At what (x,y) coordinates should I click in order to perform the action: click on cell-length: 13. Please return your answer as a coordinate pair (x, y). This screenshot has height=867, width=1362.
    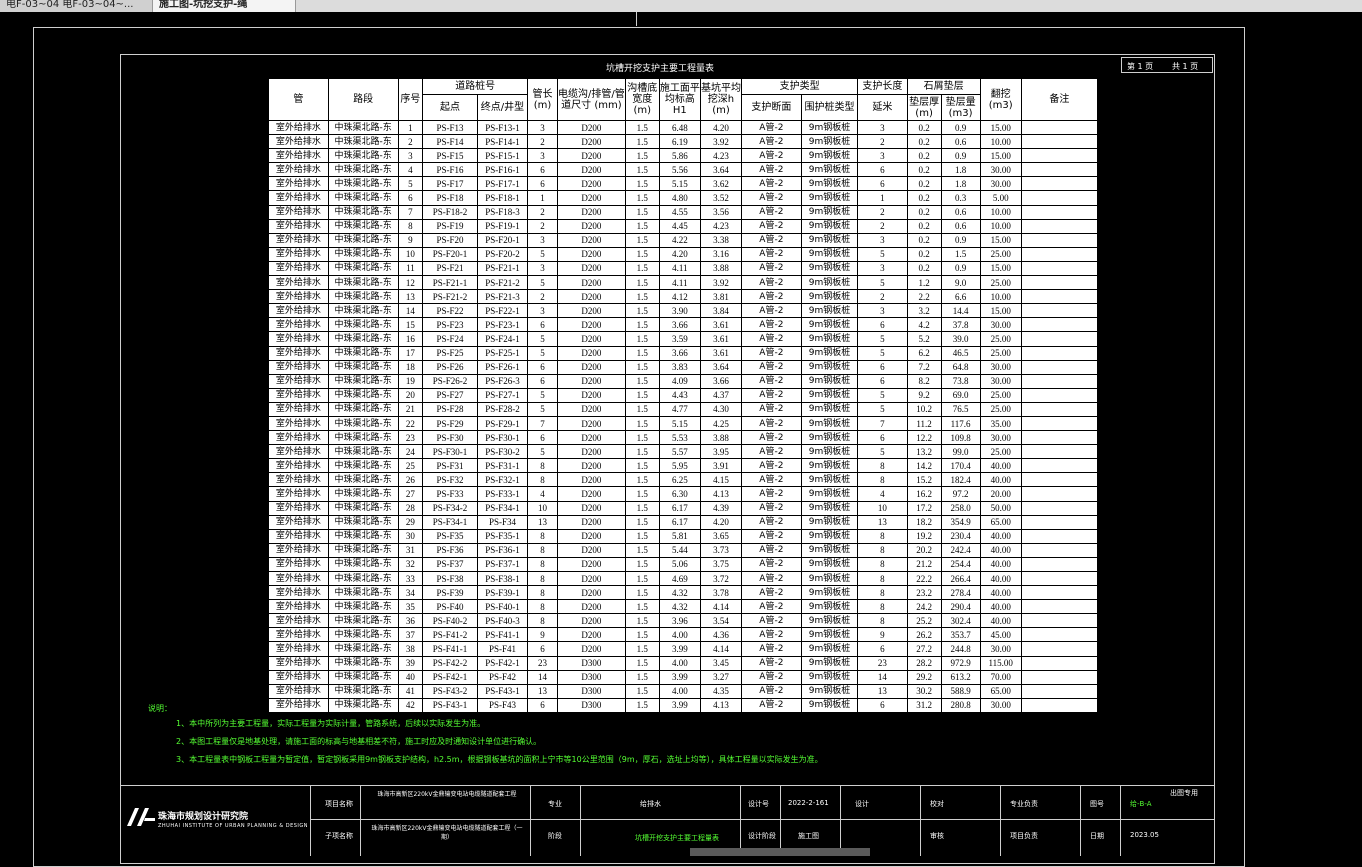
    Looking at the image, I should click on (542, 691).